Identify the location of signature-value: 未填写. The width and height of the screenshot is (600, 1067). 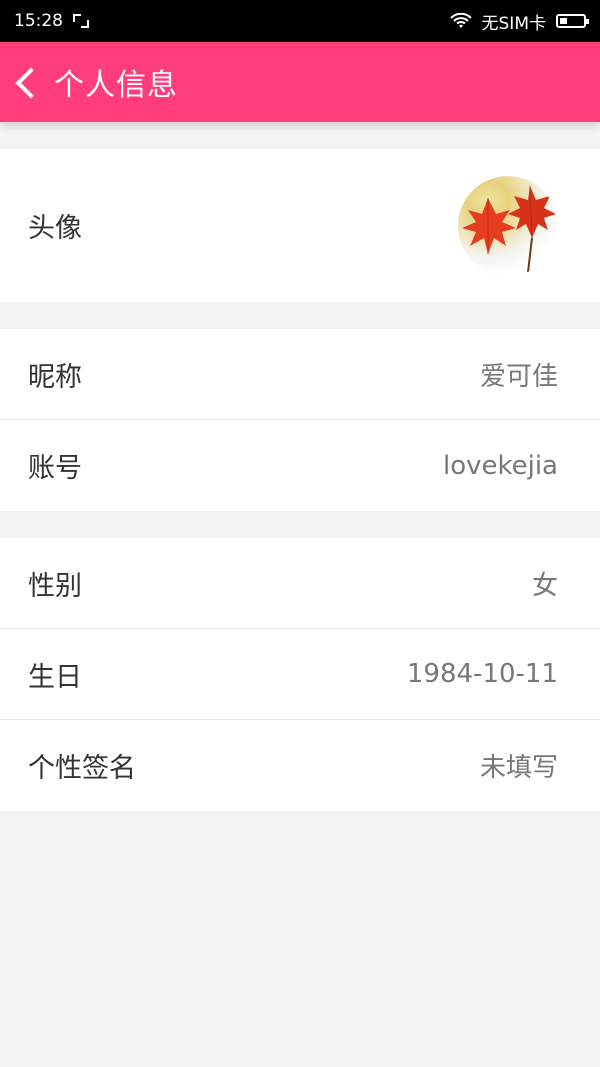
(518, 768).